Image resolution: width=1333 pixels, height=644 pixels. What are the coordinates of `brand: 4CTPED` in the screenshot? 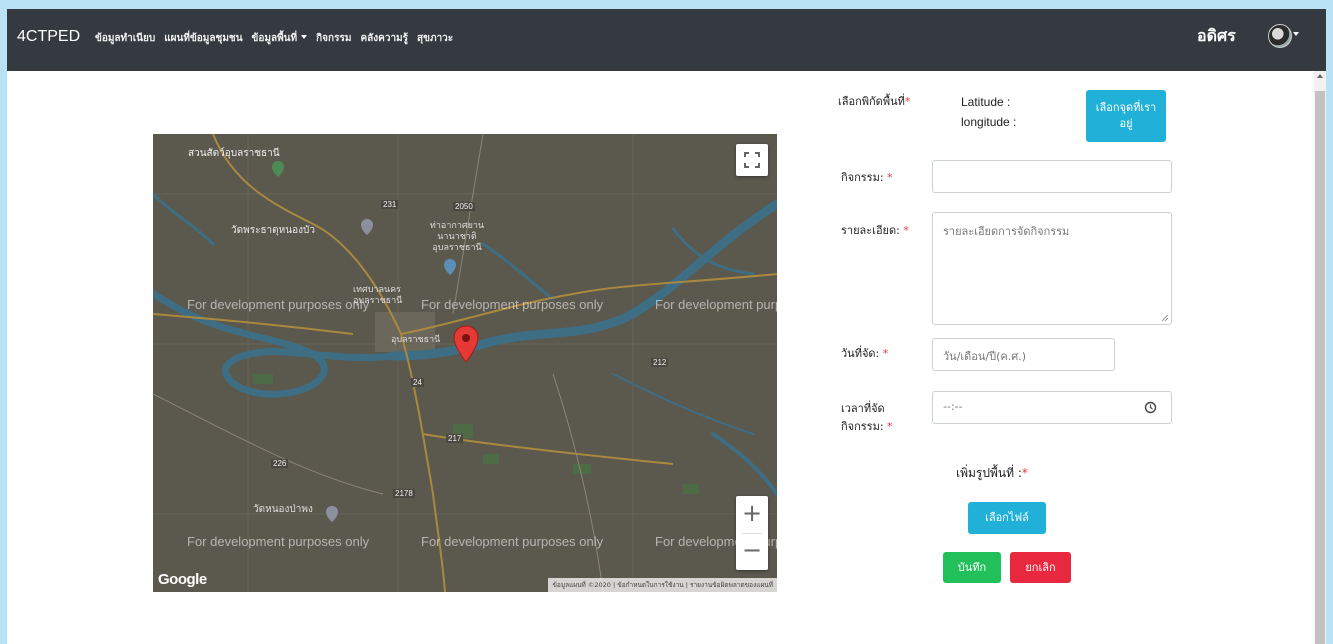 It's located at (48, 37).